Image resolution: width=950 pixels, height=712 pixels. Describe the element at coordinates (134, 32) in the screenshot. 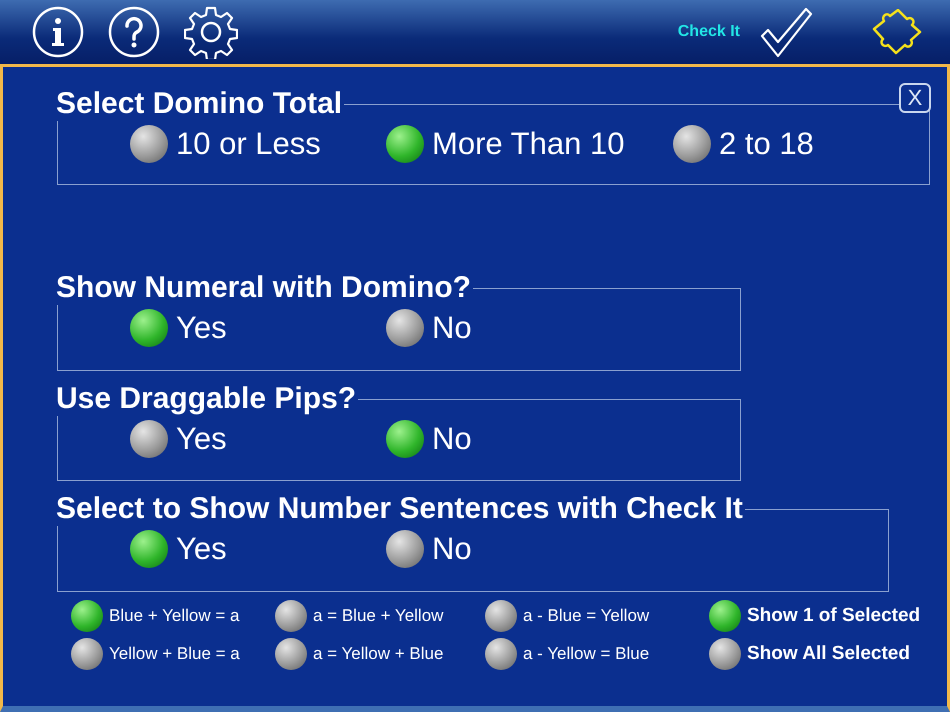

I see `help-icon` at that location.